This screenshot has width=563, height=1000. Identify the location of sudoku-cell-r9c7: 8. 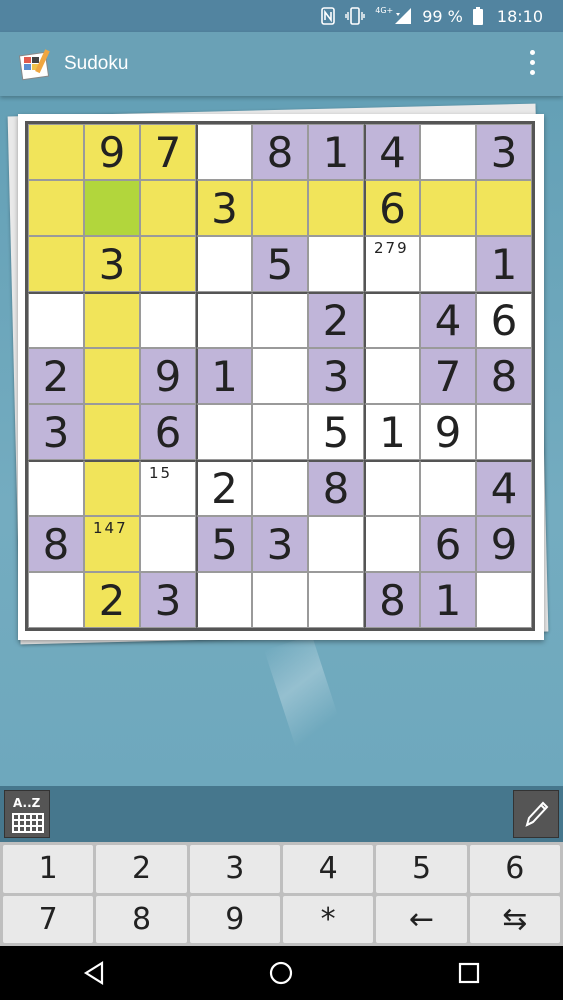
(392, 600).